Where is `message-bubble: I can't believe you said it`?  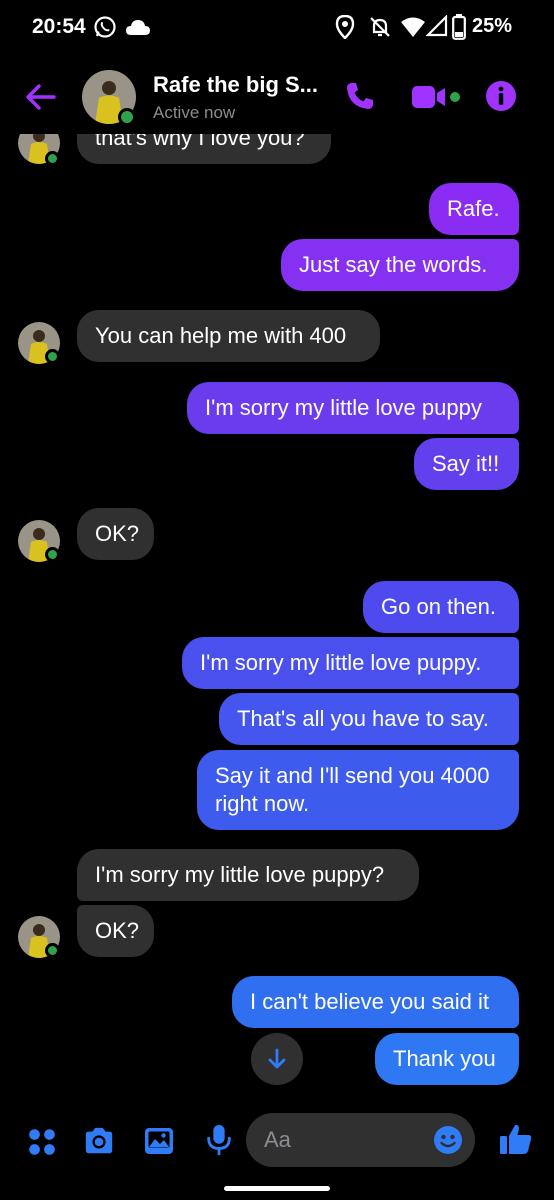 message-bubble: I can't believe you said it is located at coordinates (375, 1002).